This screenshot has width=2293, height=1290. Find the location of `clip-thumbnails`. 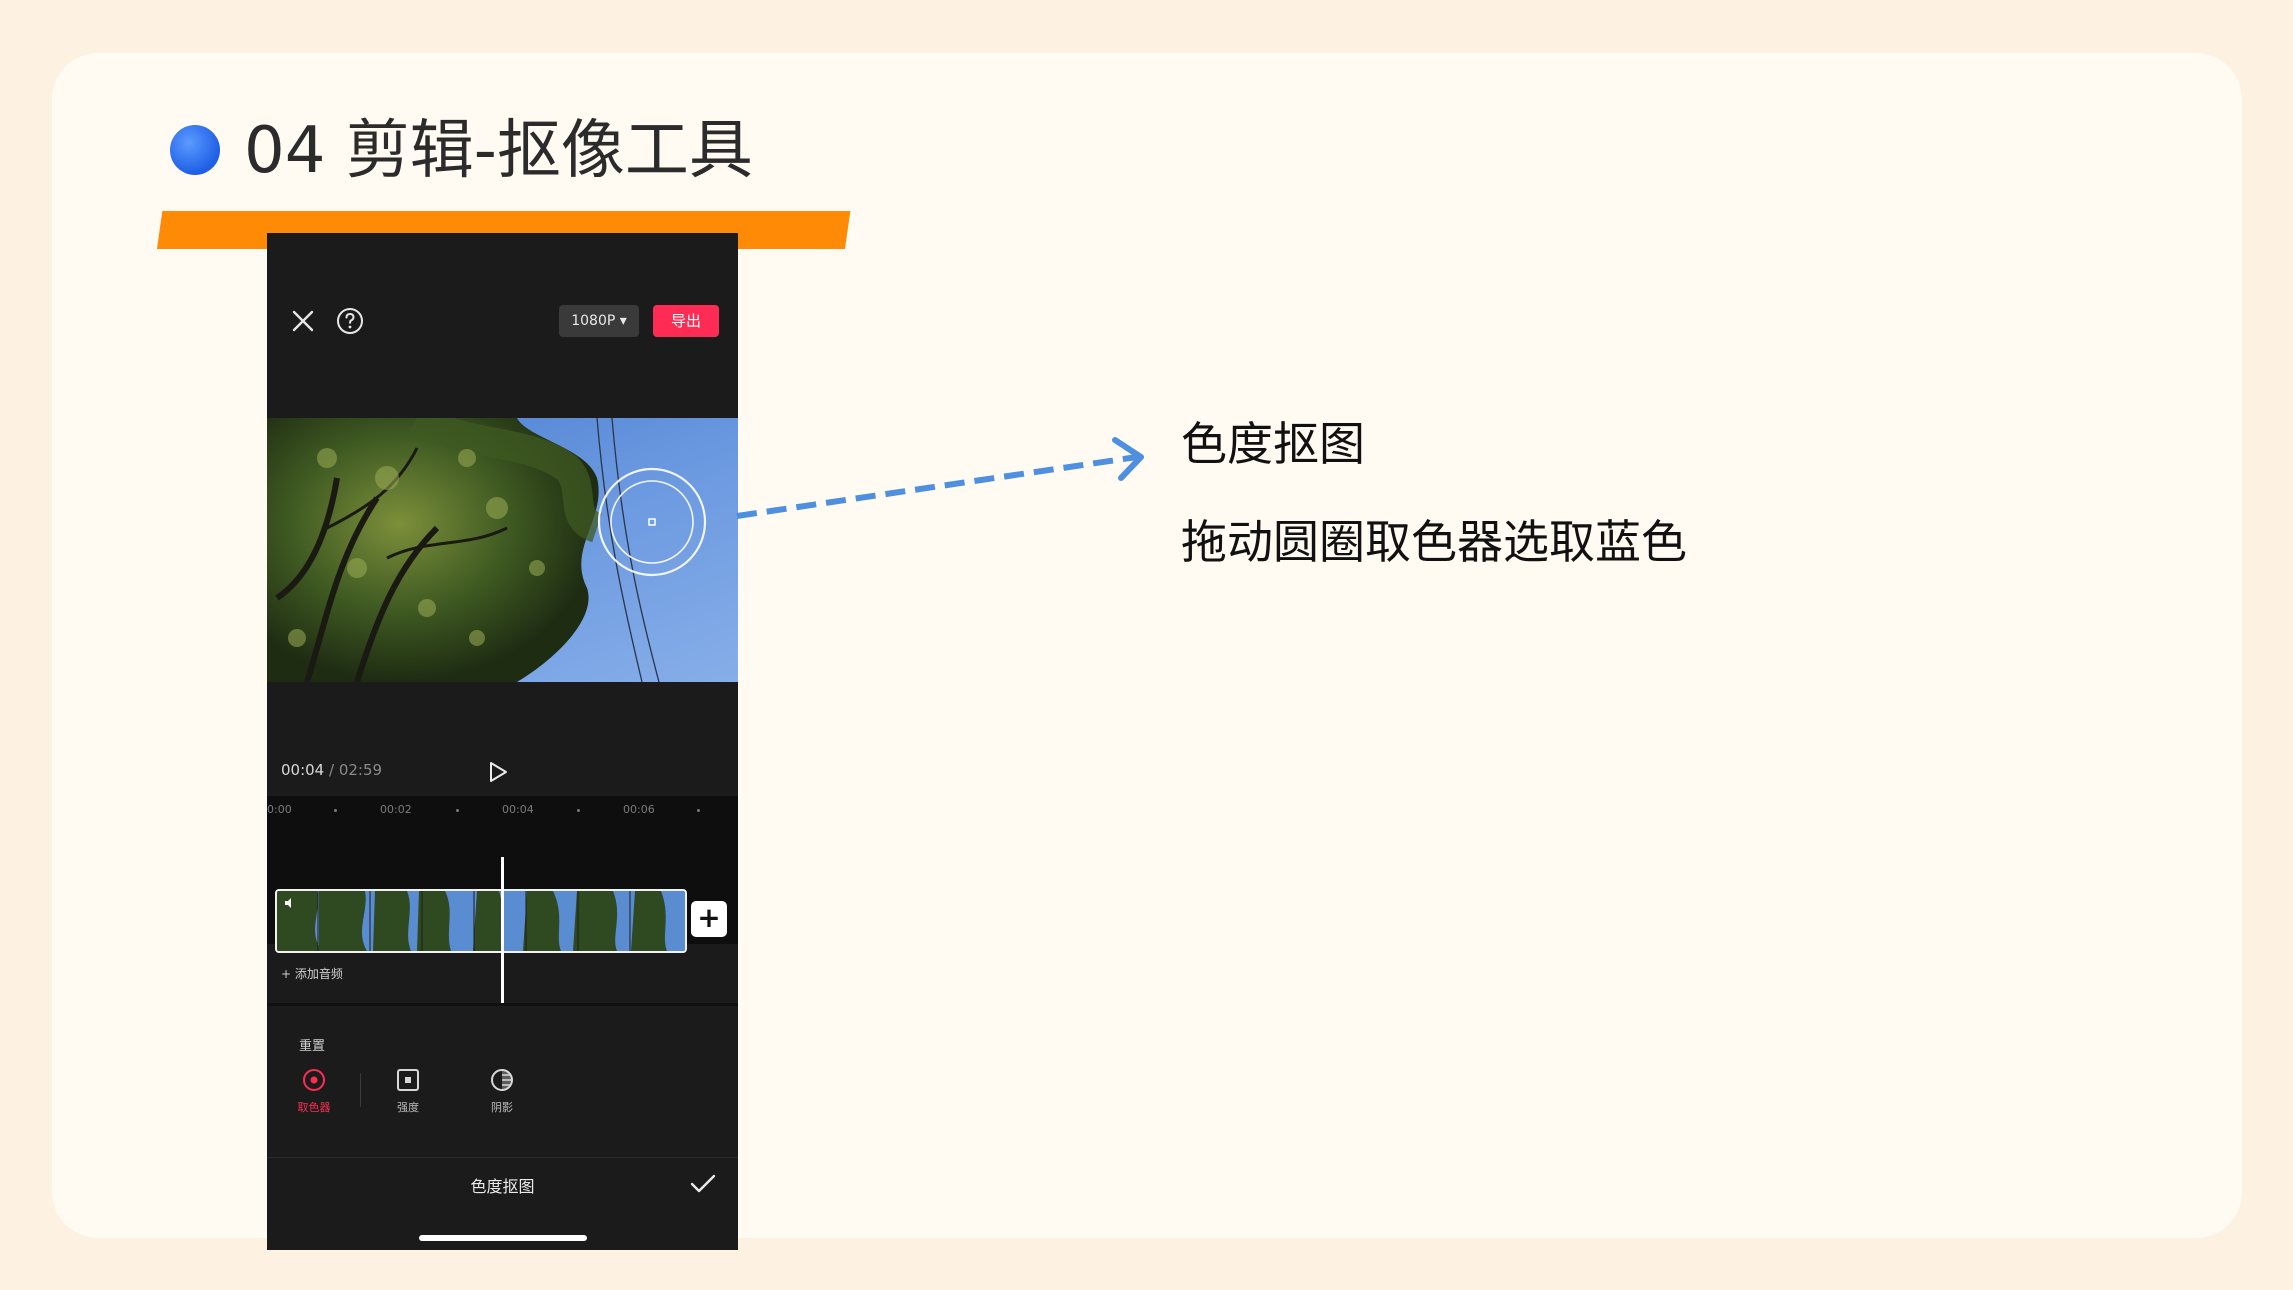

clip-thumbnails is located at coordinates (481, 921).